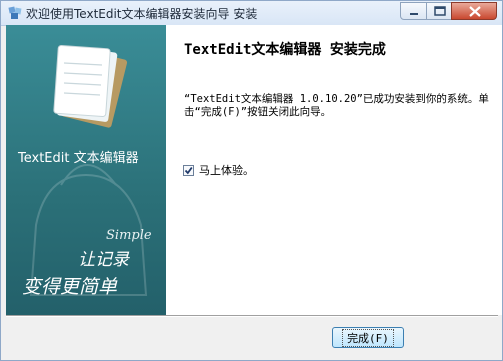 This screenshot has width=503, height=361. I want to click on installer-app-icon, so click(15, 12).